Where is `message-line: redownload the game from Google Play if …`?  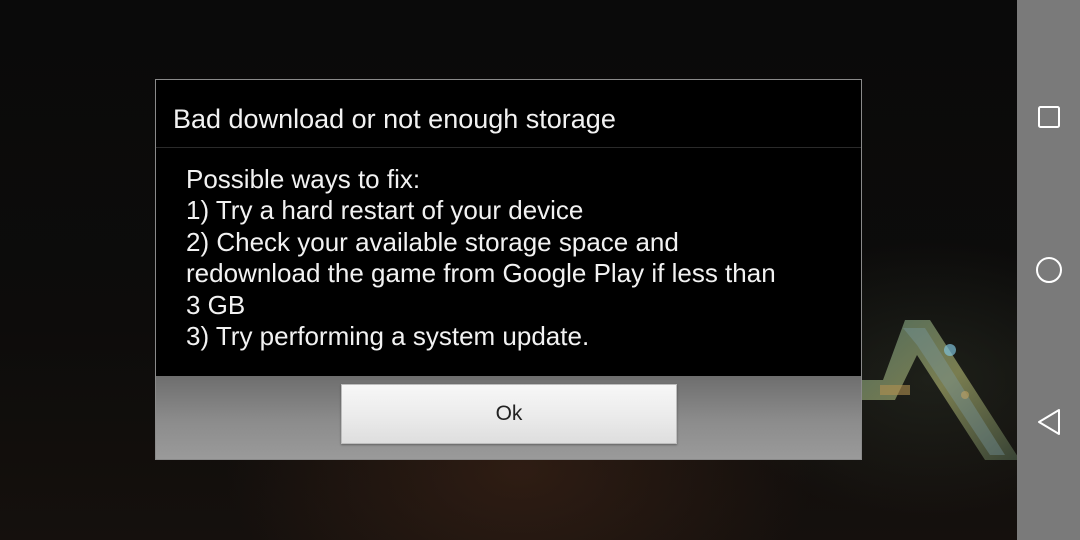
message-line: redownload the game from Google Play if … is located at coordinates (481, 273).